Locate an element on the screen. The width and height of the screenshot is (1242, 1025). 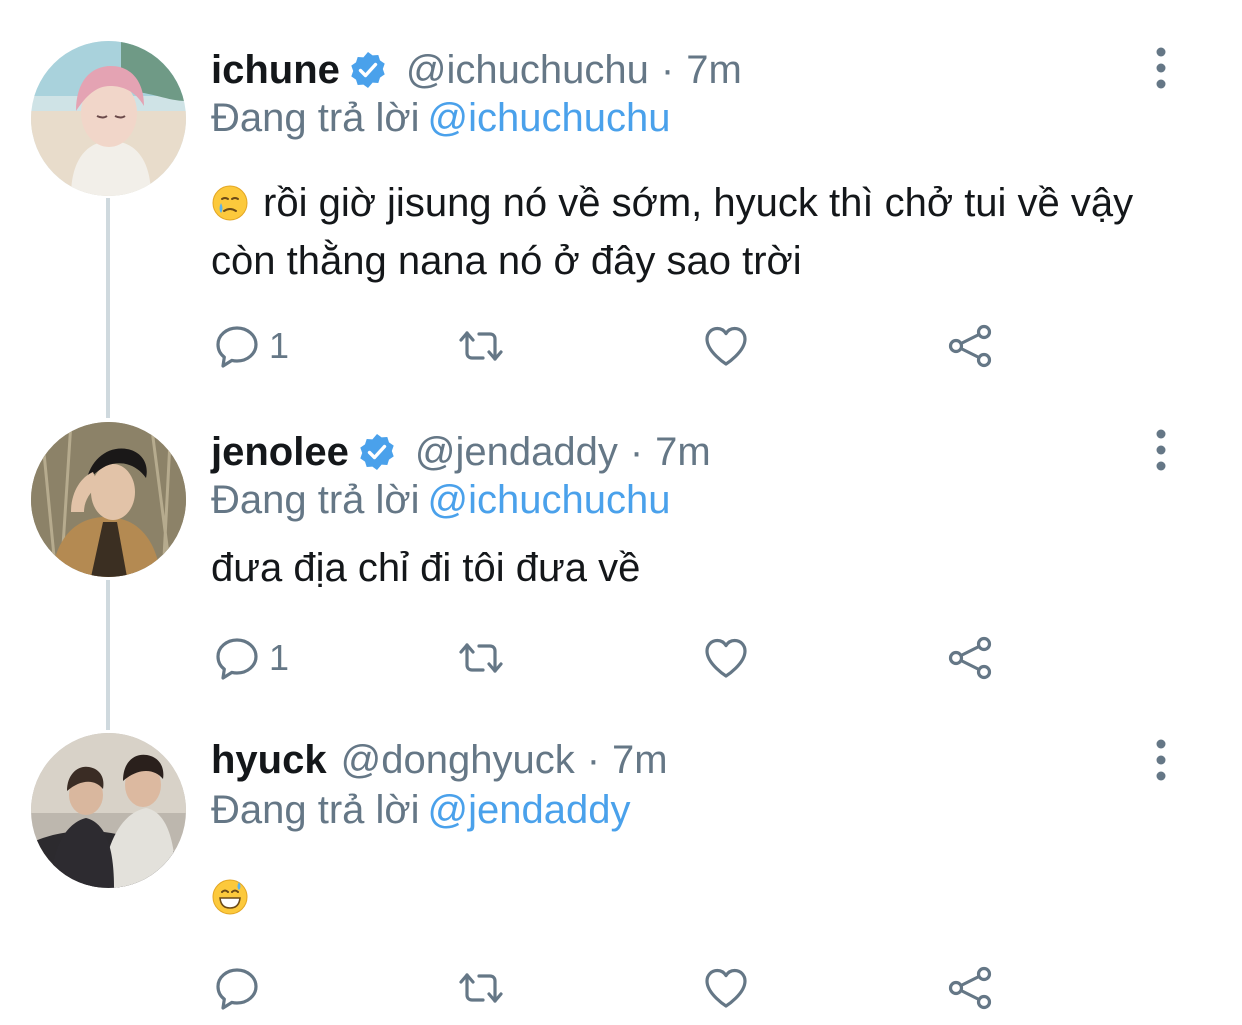
reply-button is located at coordinates (241, 988).